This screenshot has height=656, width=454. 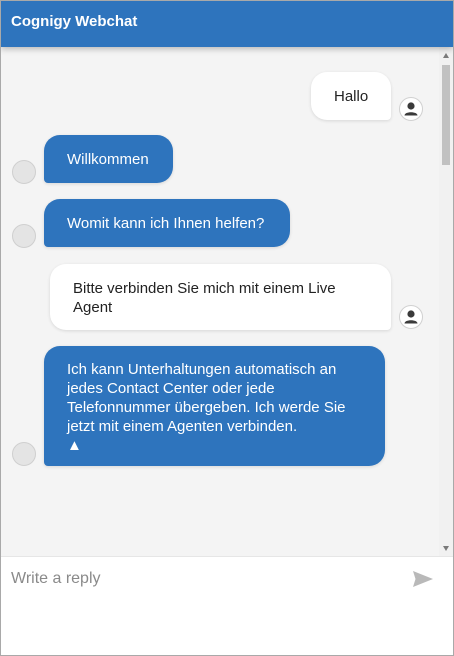 I want to click on send-button, so click(x=424, y=580).